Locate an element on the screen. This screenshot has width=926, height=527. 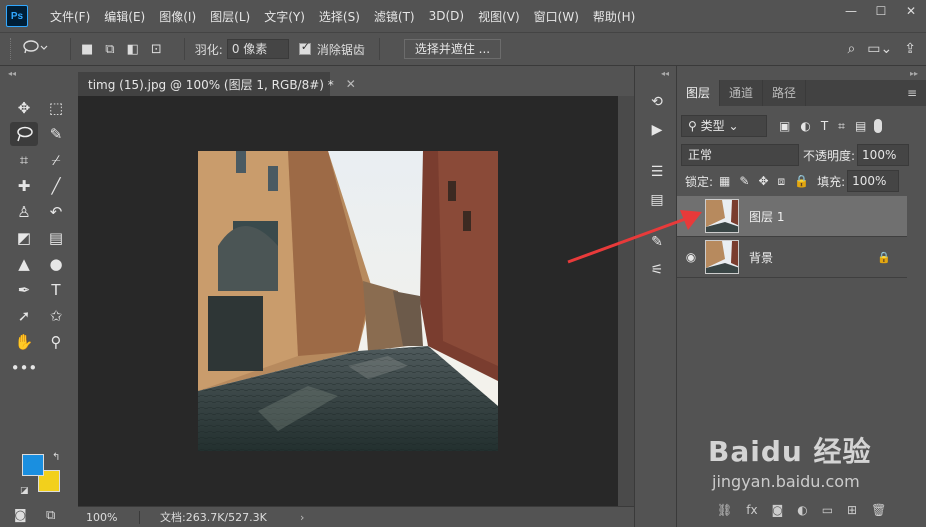
menu-window: 窗口(W) is located at coordinates (556, 16).